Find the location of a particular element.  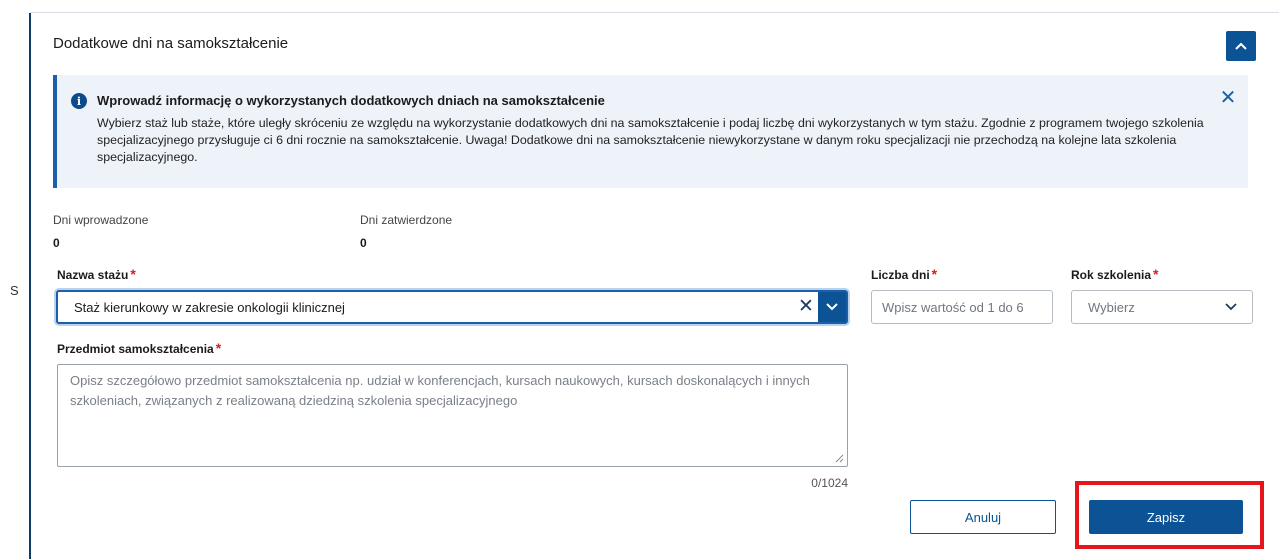

panel-top-border is located at coordinates (654, 12).